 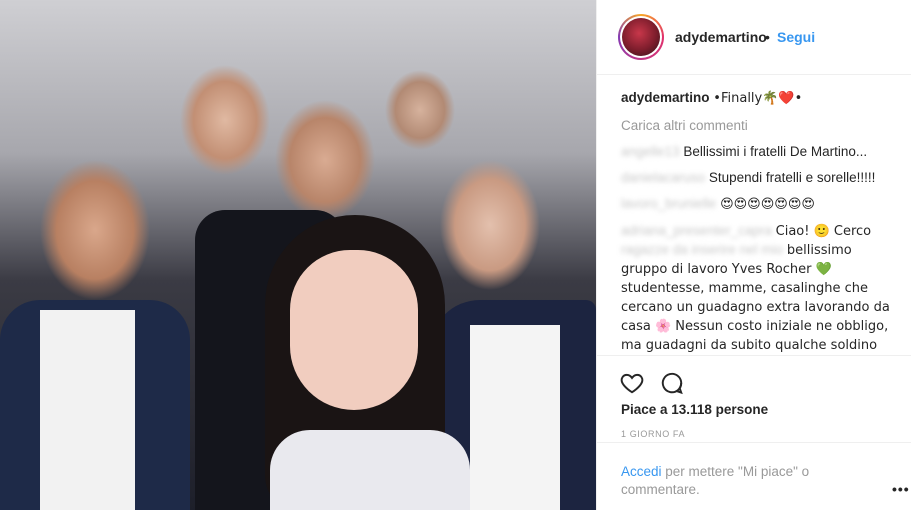 I want to click on follow-button: Segui, so click(x=796, y=37).